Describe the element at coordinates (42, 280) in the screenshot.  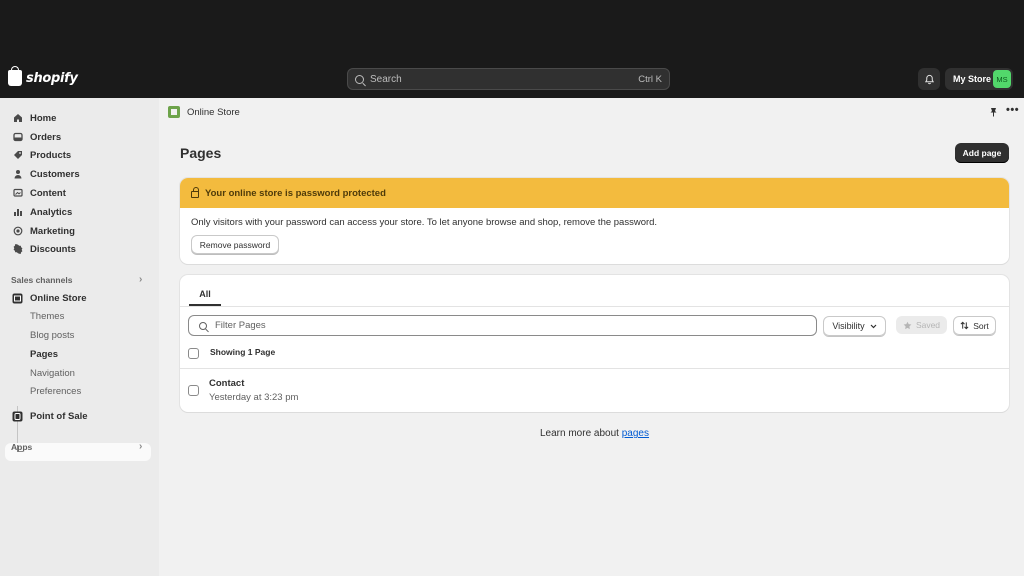
I see `sales-channels-label: Sales channels` at that location.